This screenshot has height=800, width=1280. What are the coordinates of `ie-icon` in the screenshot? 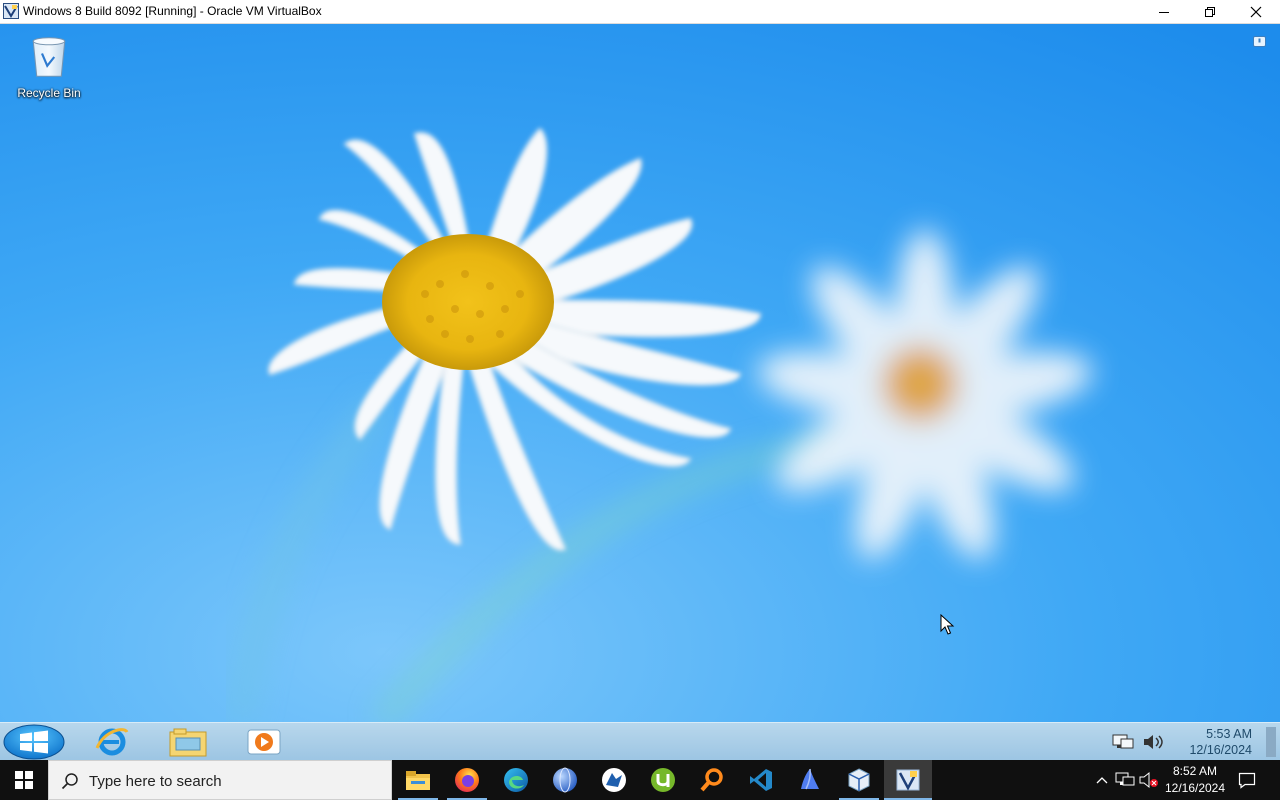 It's located at (112, 742).